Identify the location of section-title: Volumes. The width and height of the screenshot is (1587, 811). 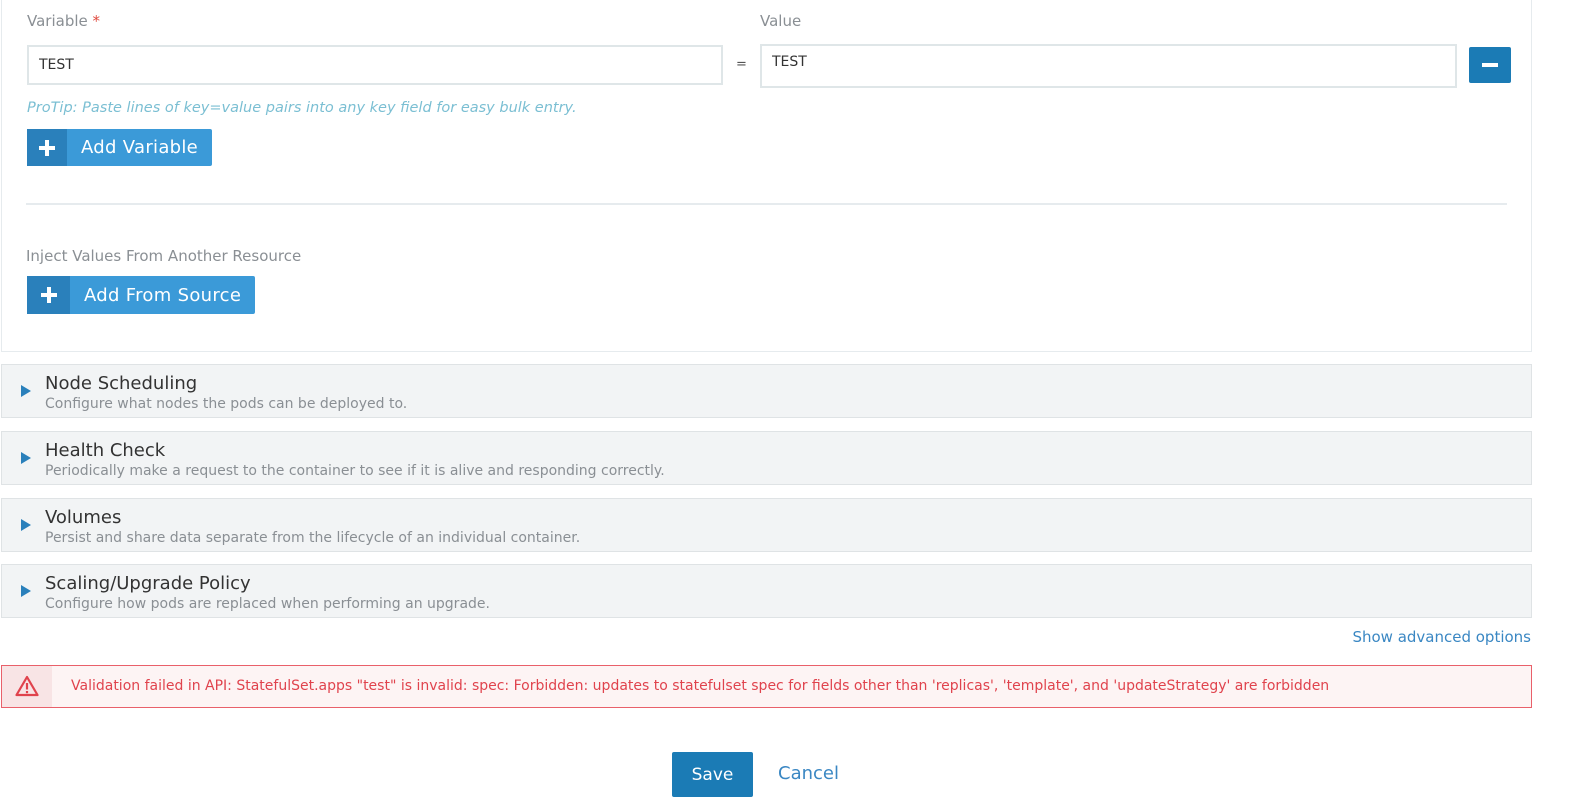
(83, 517).